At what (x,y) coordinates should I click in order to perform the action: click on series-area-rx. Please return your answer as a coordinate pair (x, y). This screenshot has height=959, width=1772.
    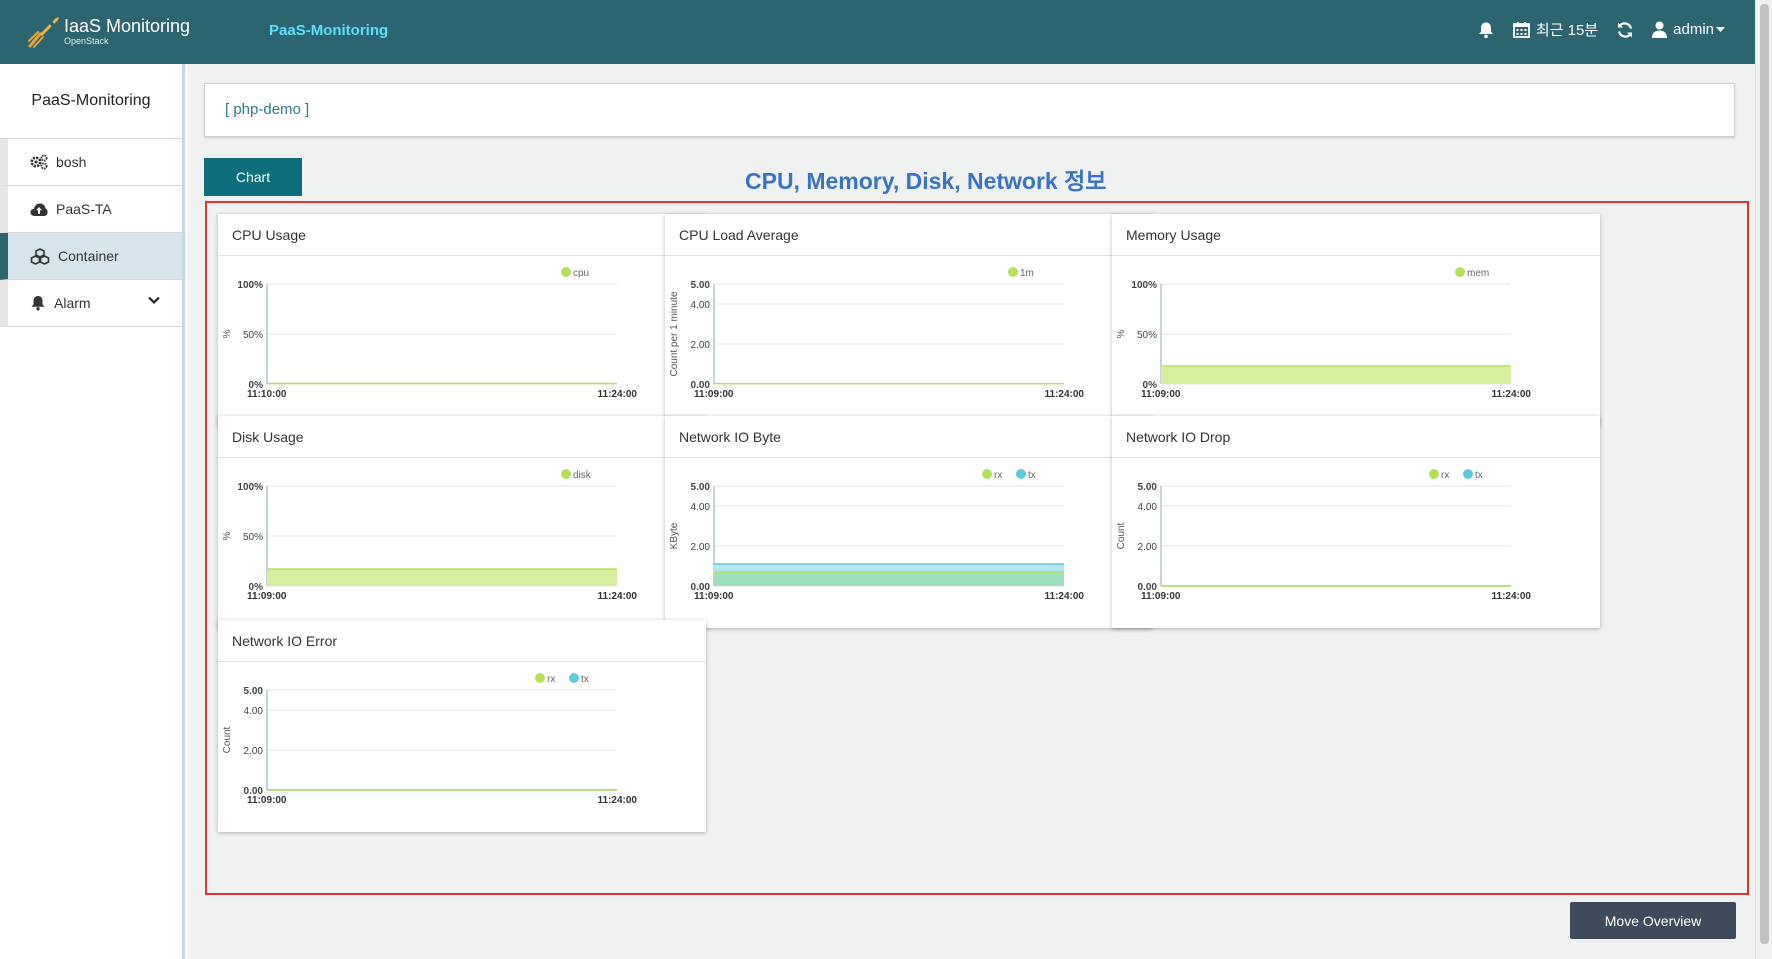
    Looking at the image, I should click on (889, 579).